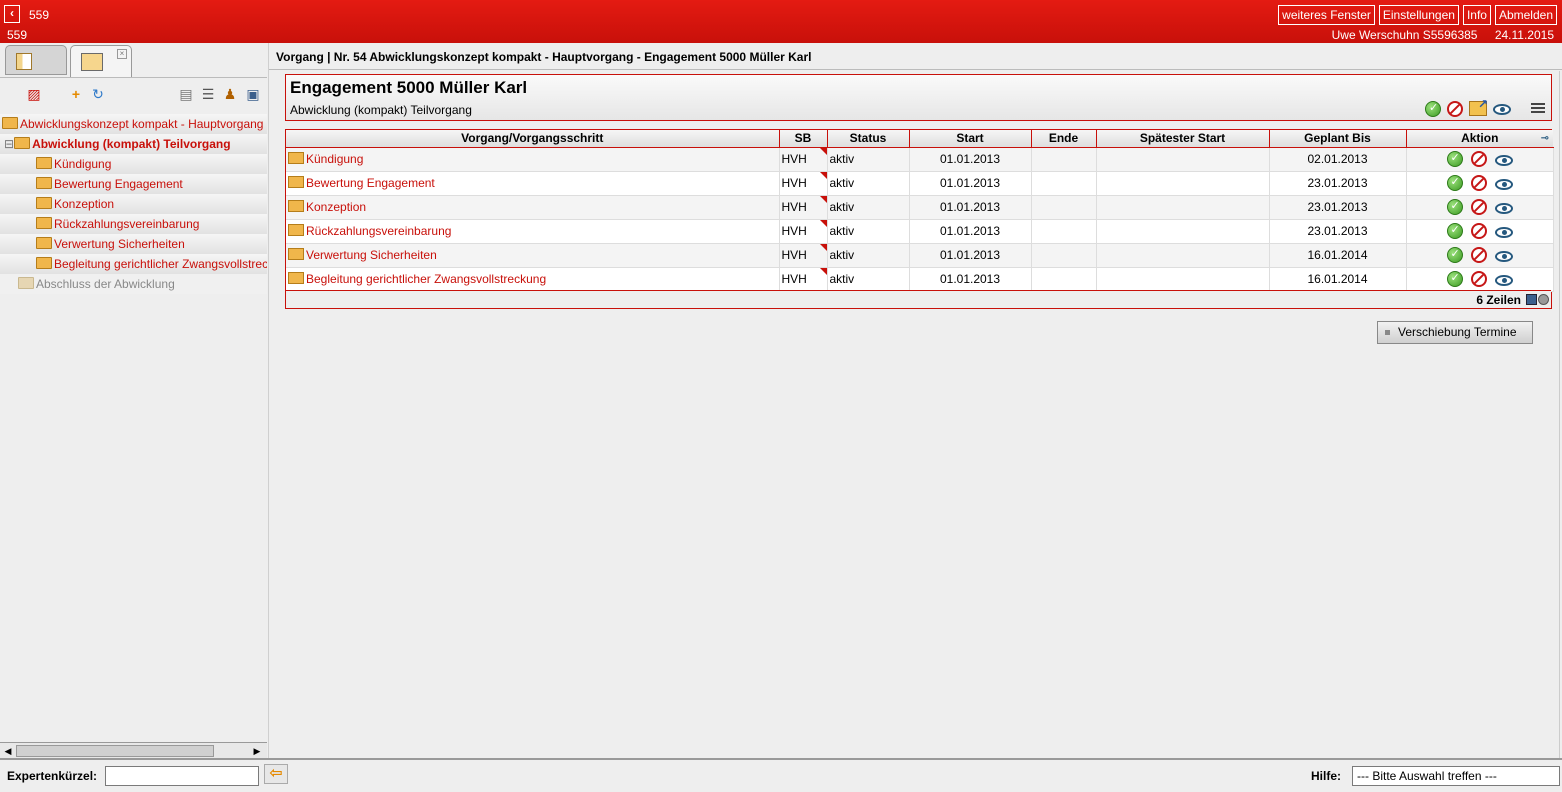  I want to click on scroll-thumb, so click(115, 751).